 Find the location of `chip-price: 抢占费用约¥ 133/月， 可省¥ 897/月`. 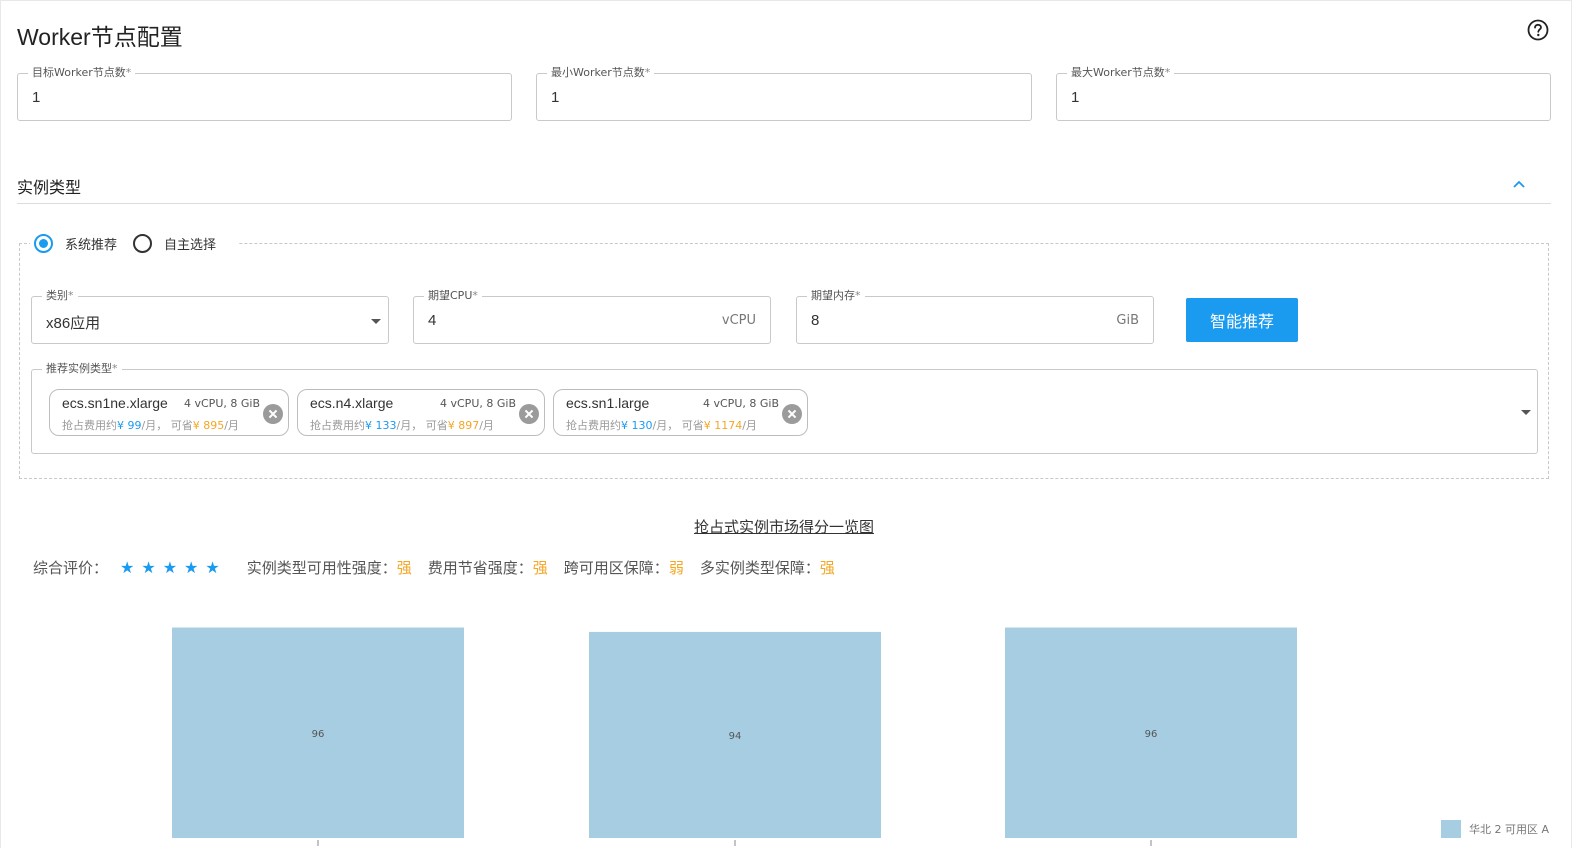

chip-price: 抢占费用约¥ 133/月， 可省¥ 897/月 is located at coordinates (402, 425).